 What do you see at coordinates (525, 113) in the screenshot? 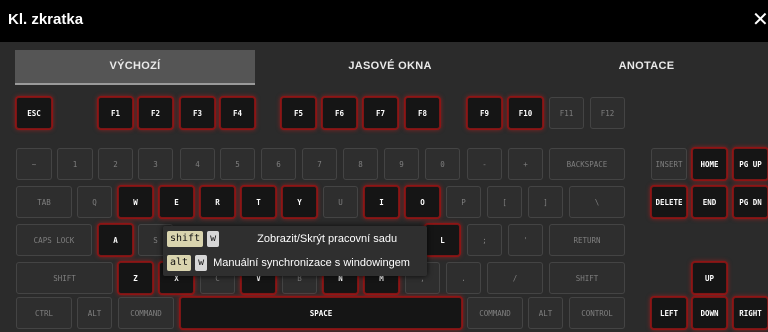
I see `key-f10: F10` at bounding box center [525, 113].